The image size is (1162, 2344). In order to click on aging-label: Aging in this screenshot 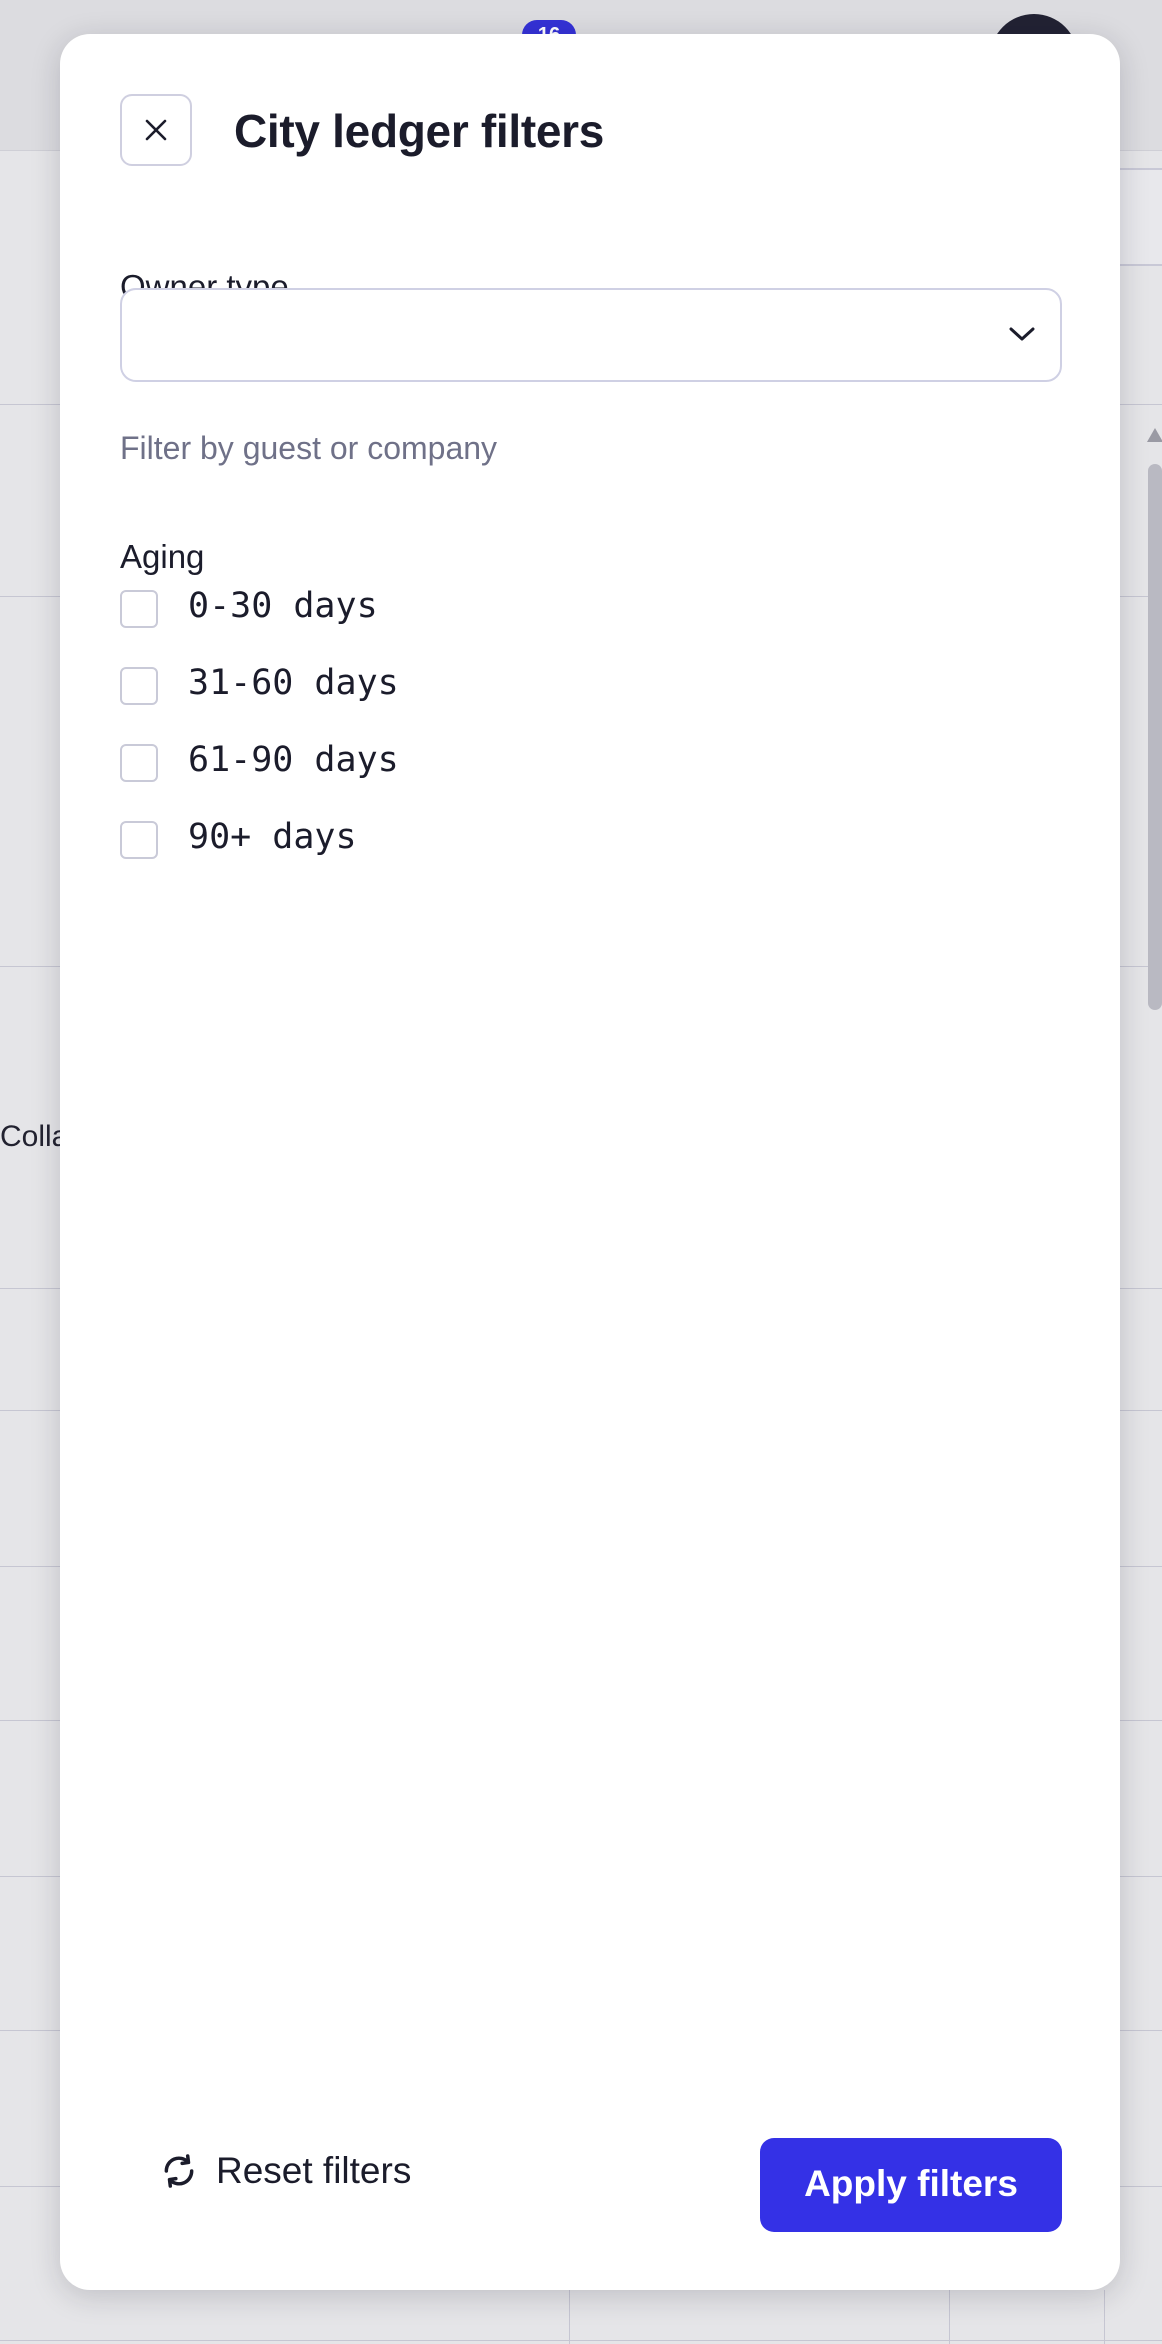, I will do `click(162, 556)`.